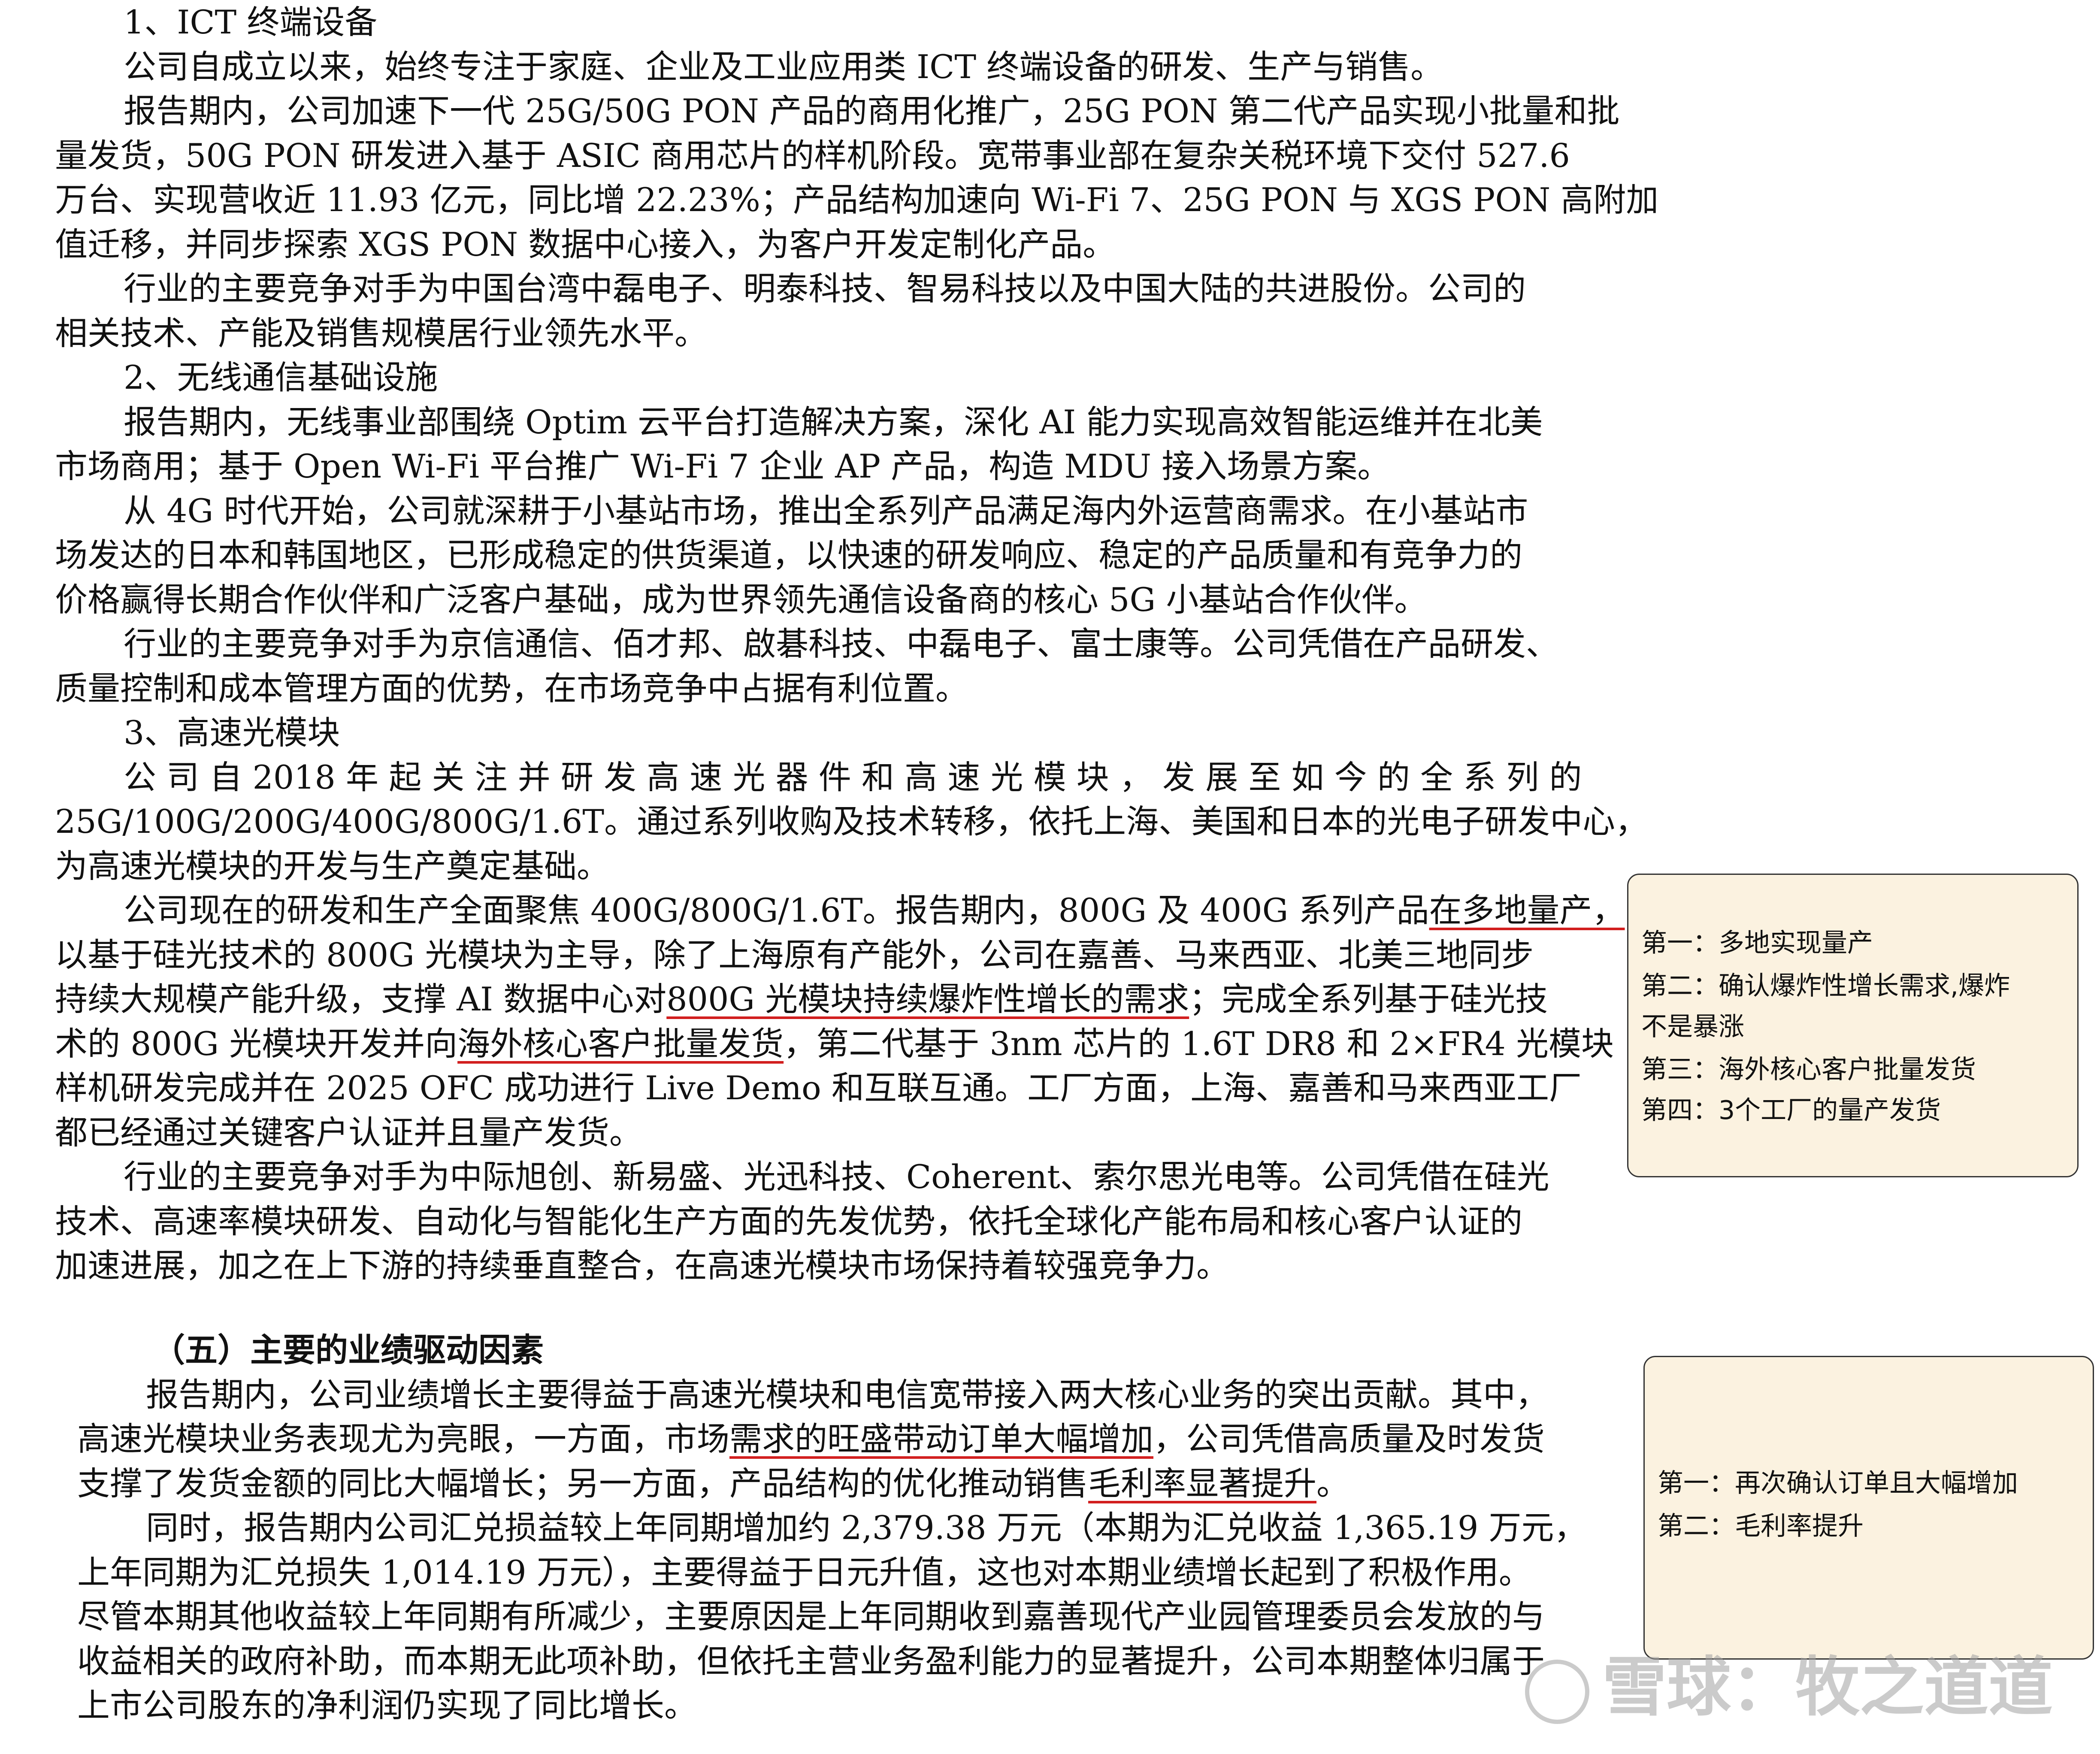 This screenshot has height=1754, width=2100. Describe the element at coordinates (1868, 1508) in the screenshot. I see `annotation-note-2: 第一：再次确认订单且大幅增加 第二：毛利率提升` at that location.